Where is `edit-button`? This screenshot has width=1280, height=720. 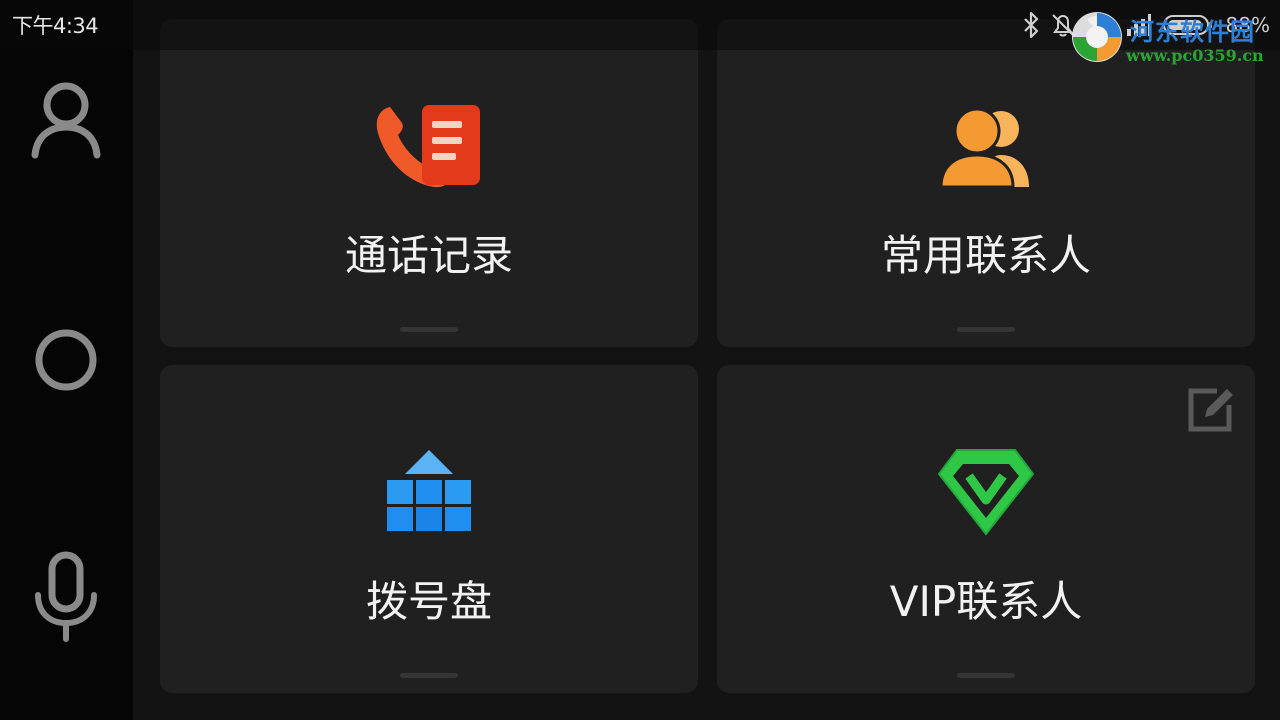
edit-button is located at coordinates (1211, 409).